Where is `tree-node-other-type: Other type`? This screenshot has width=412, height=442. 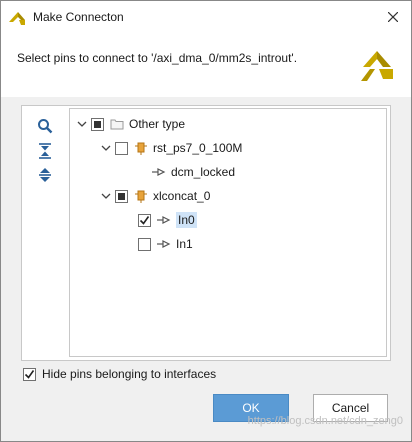
tree-node-other-type: Other type is located at coordinates (130, 124).